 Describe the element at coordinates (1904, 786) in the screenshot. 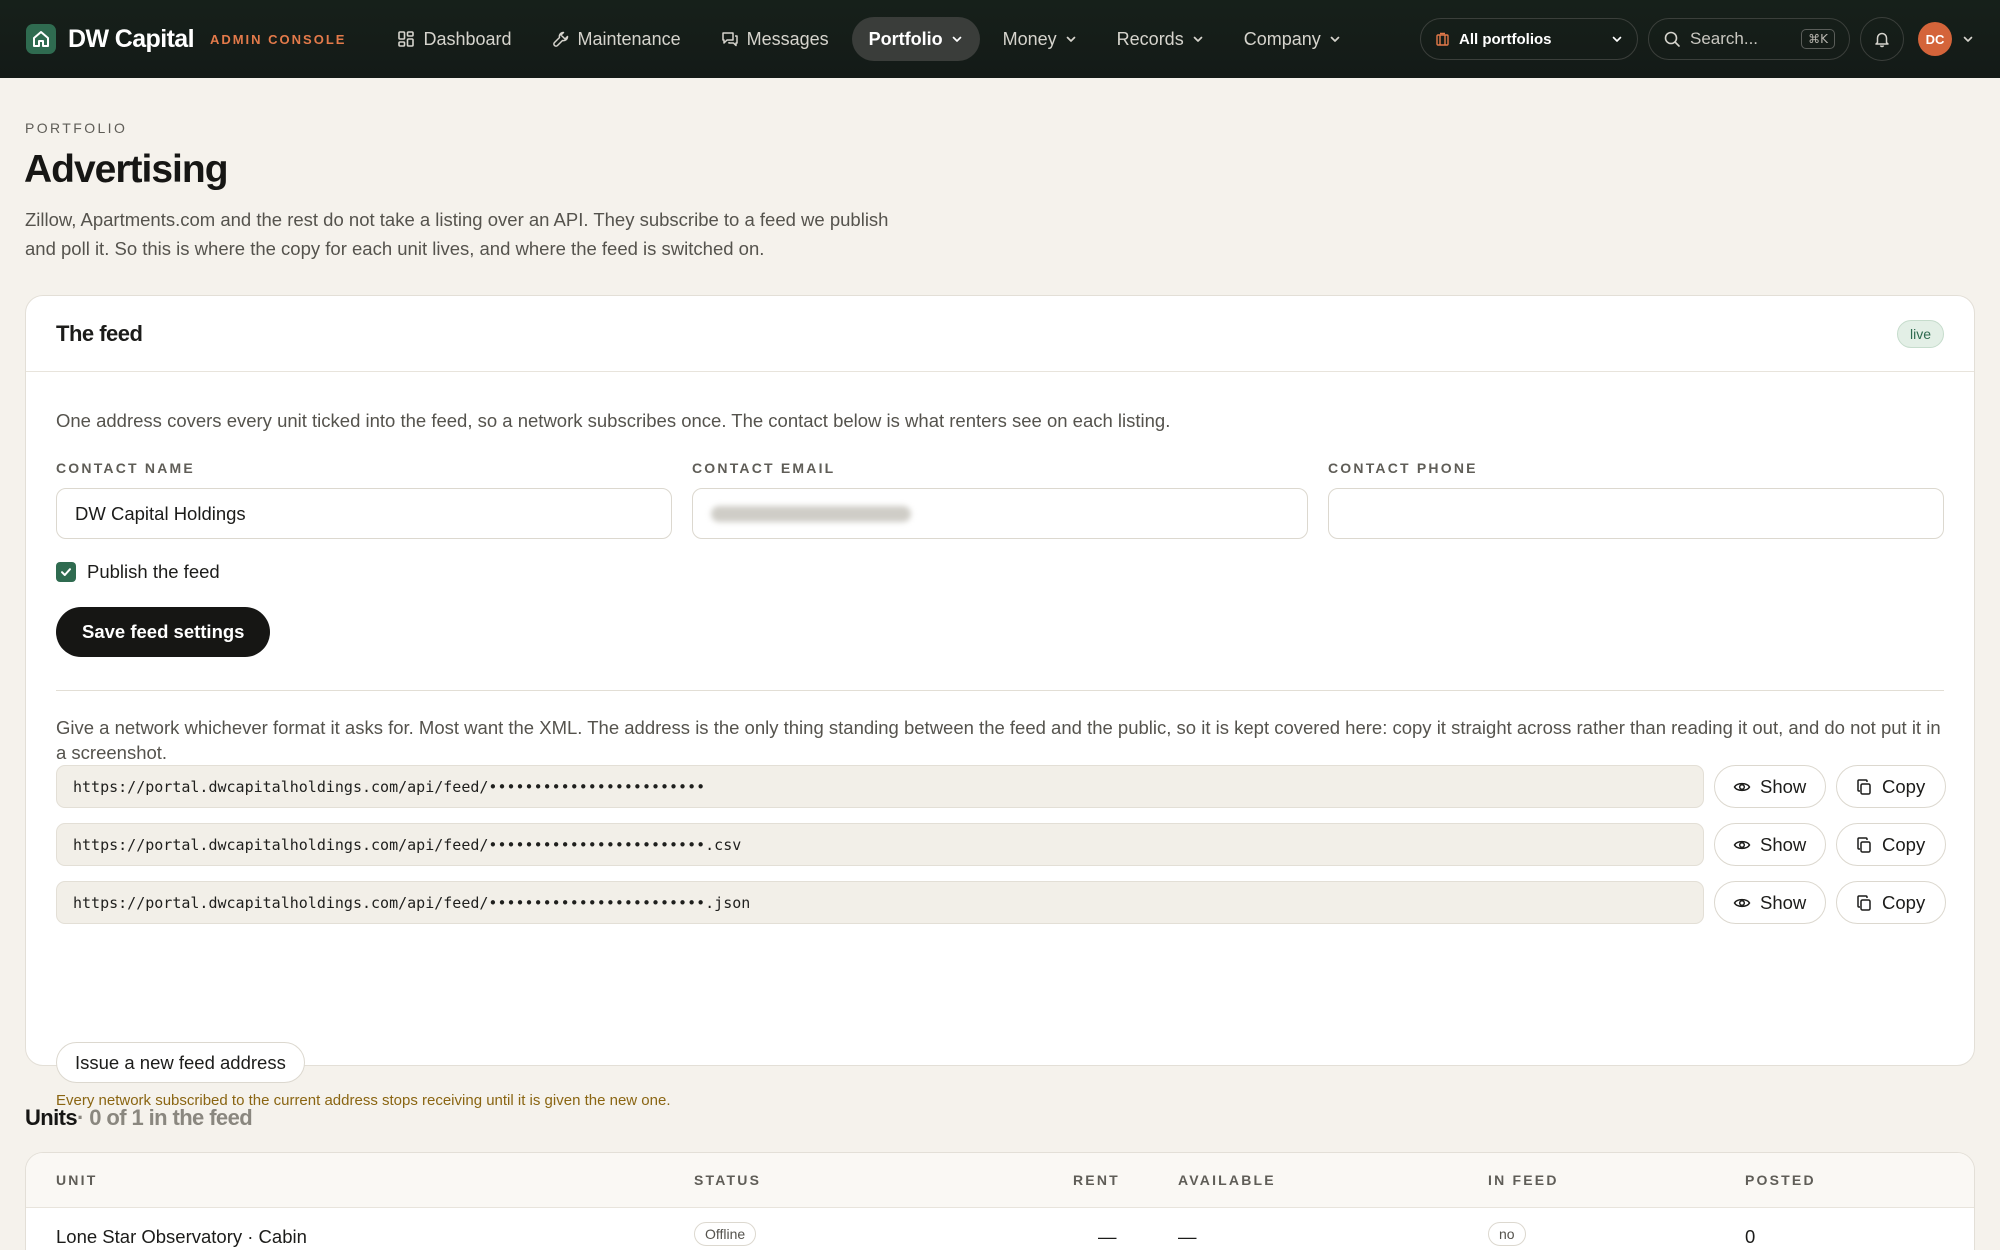

I see `copy-label: Copy` at that location.